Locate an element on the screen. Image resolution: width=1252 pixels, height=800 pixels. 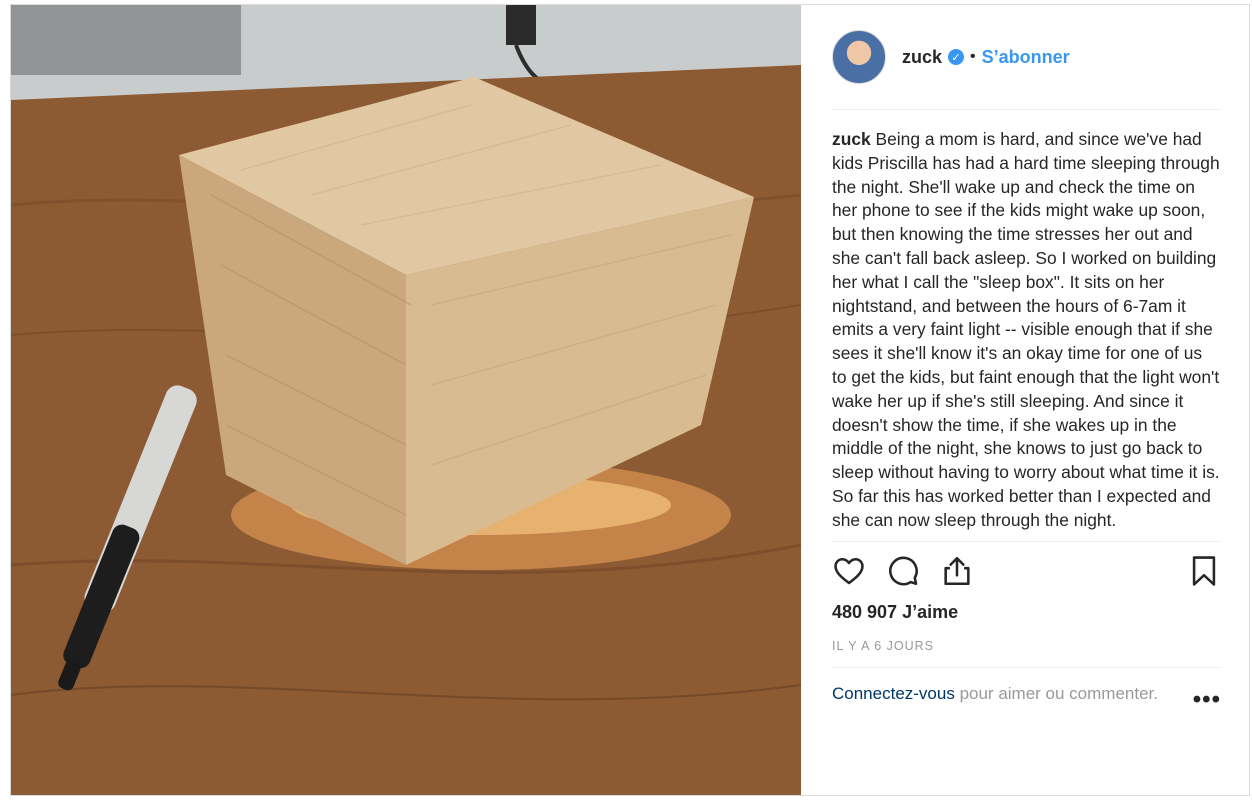
action-bar is located at coordinates (1026, 571).